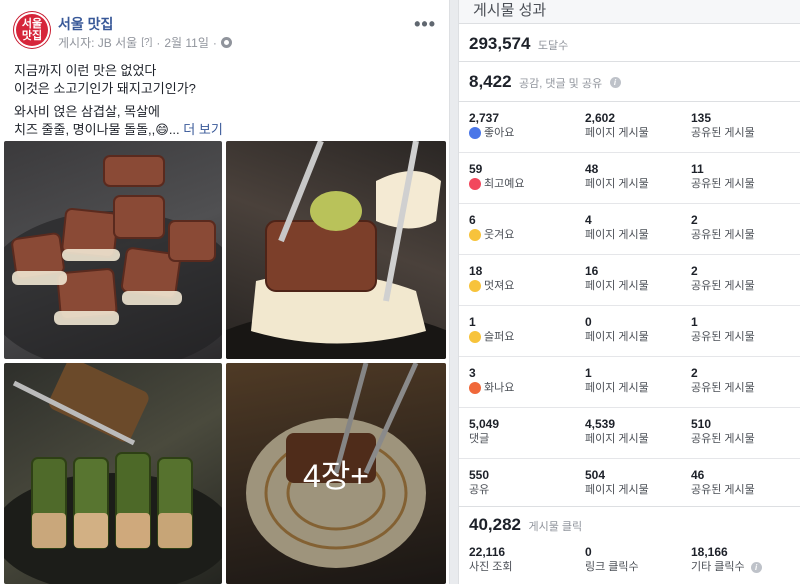 Image resolution: width=800 pixels, height=584 pixels. What do you see at coordinates (475, 337) in the screenshot?
I see `sad-icon` at bounding box center [475, 337].